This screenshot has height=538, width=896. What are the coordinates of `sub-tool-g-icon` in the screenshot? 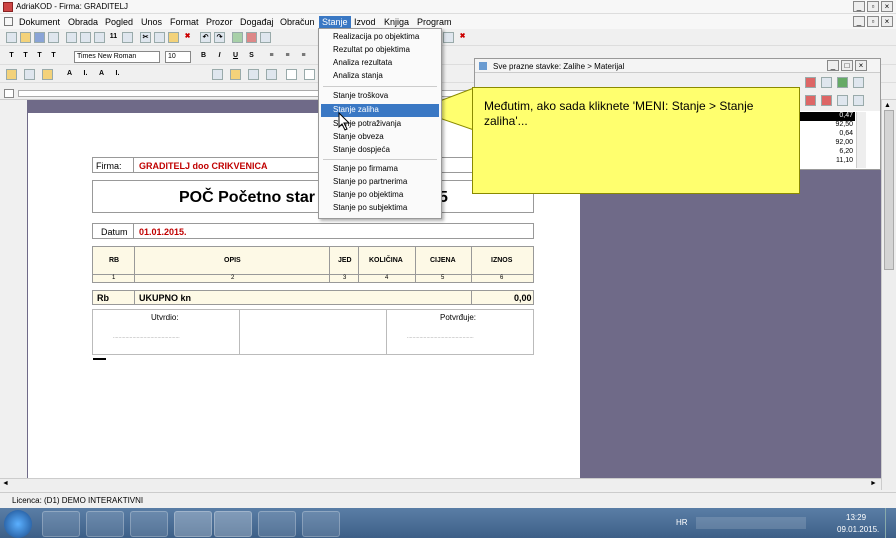 It's located at (842, 100).